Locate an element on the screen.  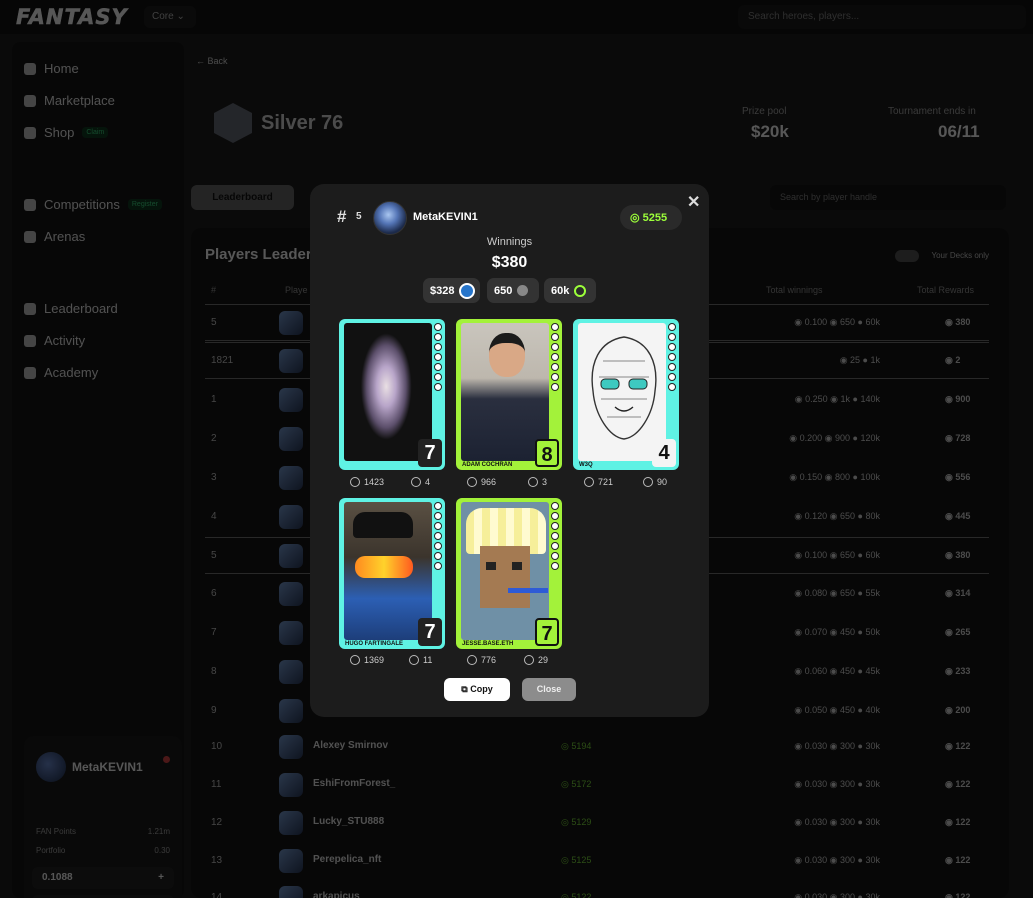
plus-icon: + is located at coordinates (161, 878).